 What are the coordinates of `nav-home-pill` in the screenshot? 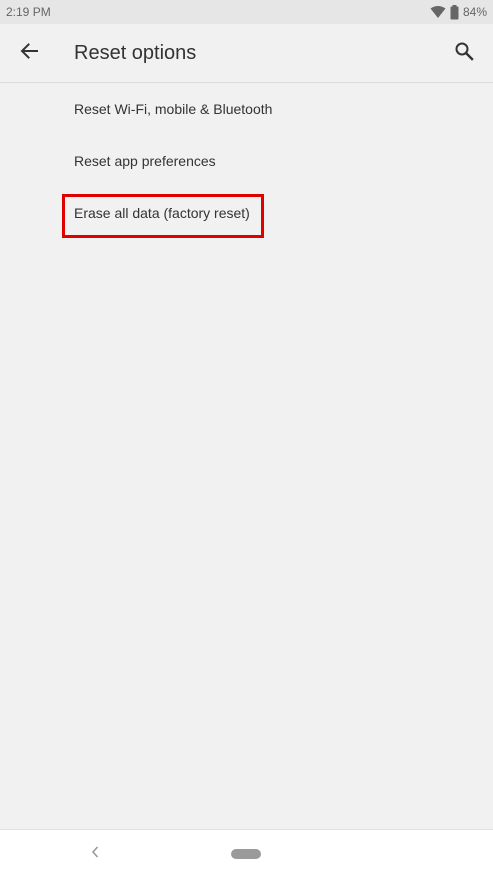 It's located at (246, 854).